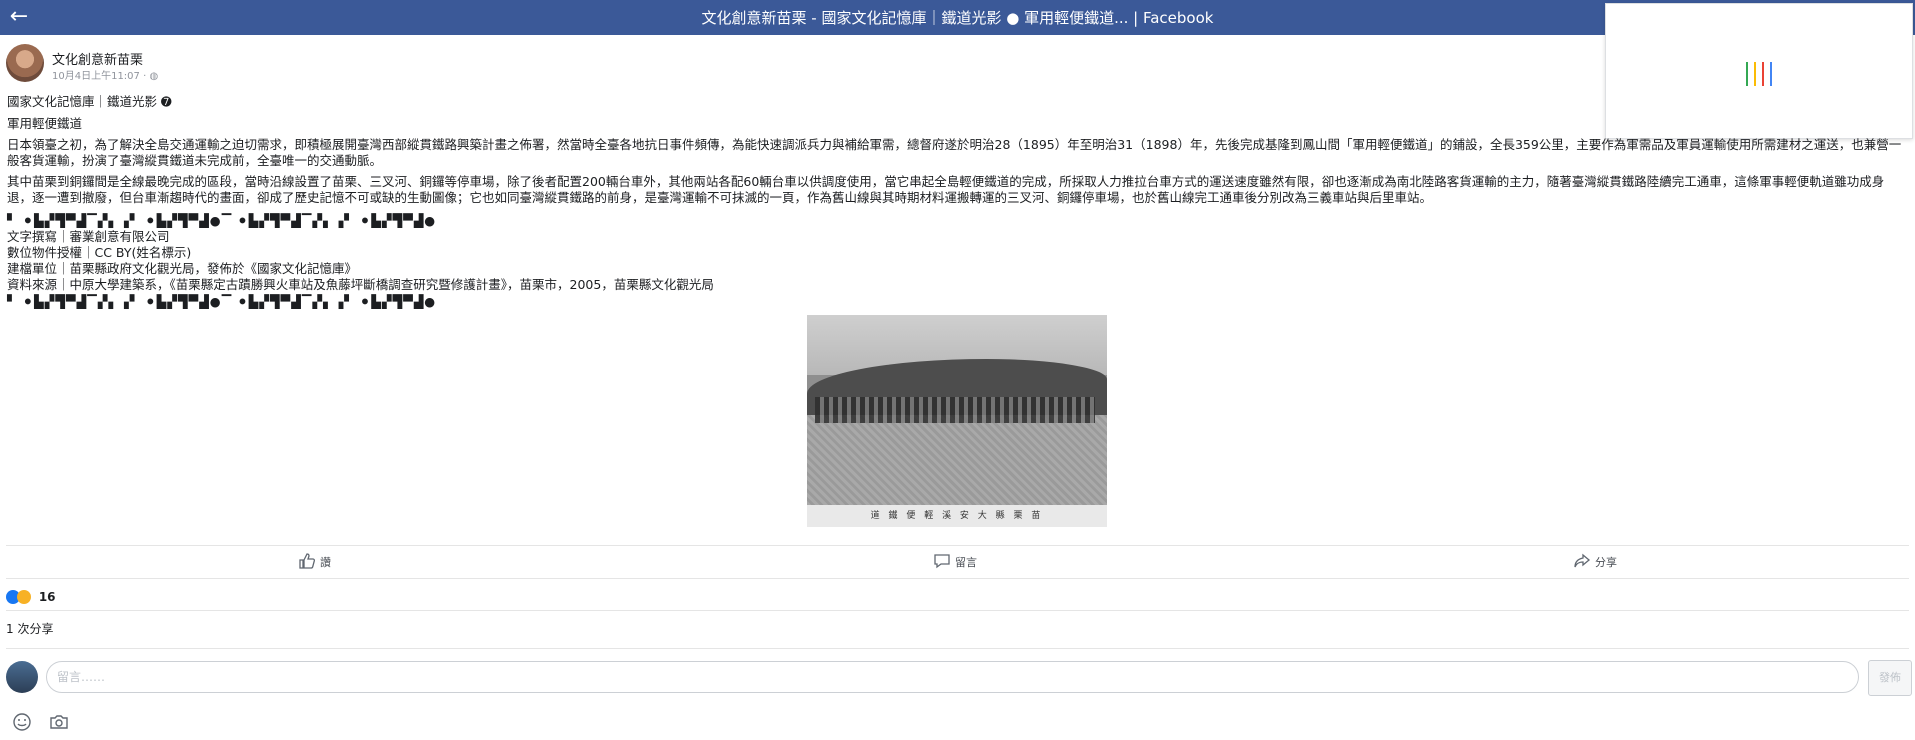 The height and width of the screenshot is (740, 1915). Describe the element at coordinates (182, 268) in the screenshot. I see `credit-unit: 建檔單位｜苗栗縣政府文化觀光局，發佈於《國家文化記憶庫》` at that location.